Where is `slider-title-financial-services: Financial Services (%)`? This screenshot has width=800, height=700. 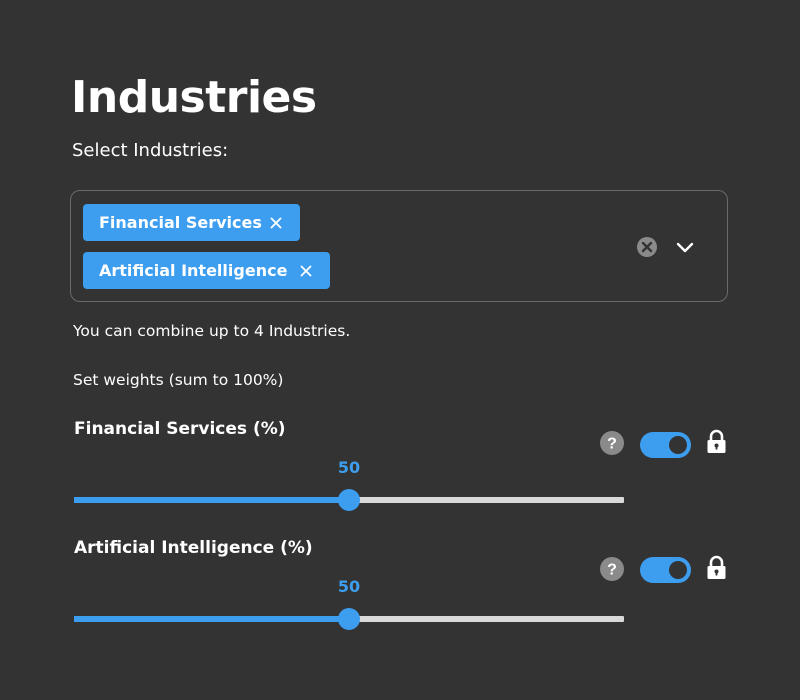 slider-title-financial-services: Financial Services (%) is located at coordinates (180, 429).